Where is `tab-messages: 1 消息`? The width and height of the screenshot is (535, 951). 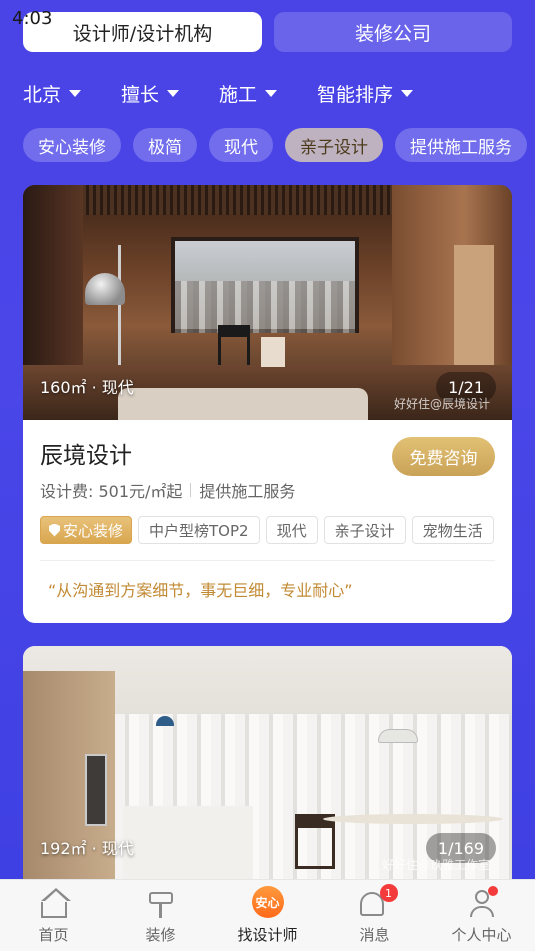 tab-messages: 1 消息 is located at coordinates (374, 915).